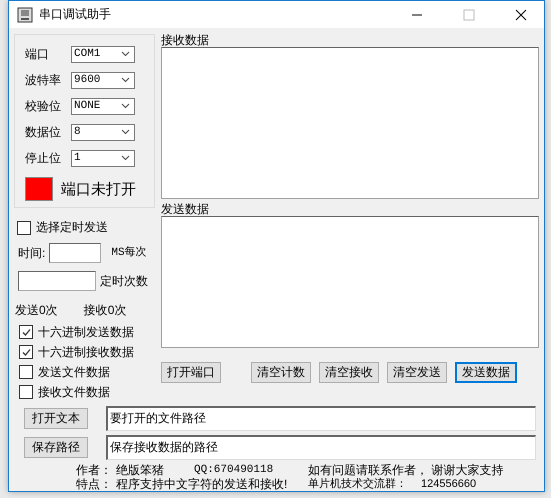  What do you see at coordinates (56, 447) in the screenshot?
I see `file-button: 保存路径` at bounding box center [56, 447].